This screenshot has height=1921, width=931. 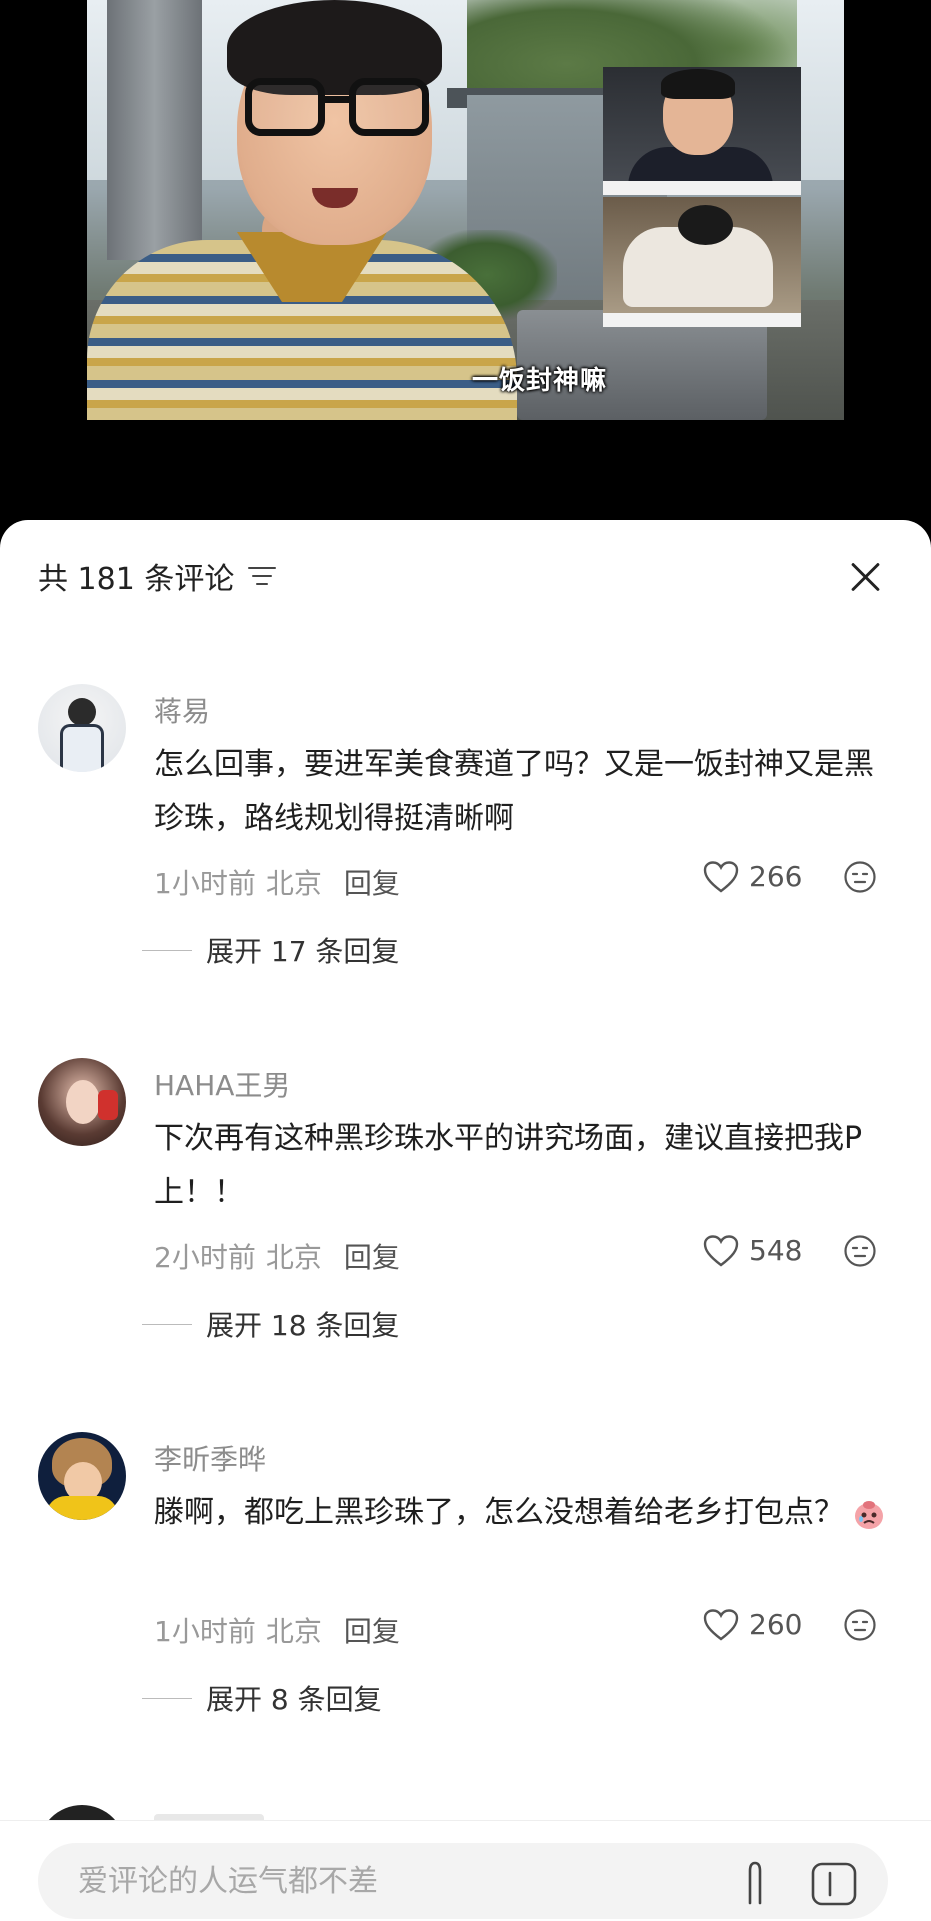 I want to click on expand-replies-button: 展开 18 条回复, so click(x=270, y=1324).